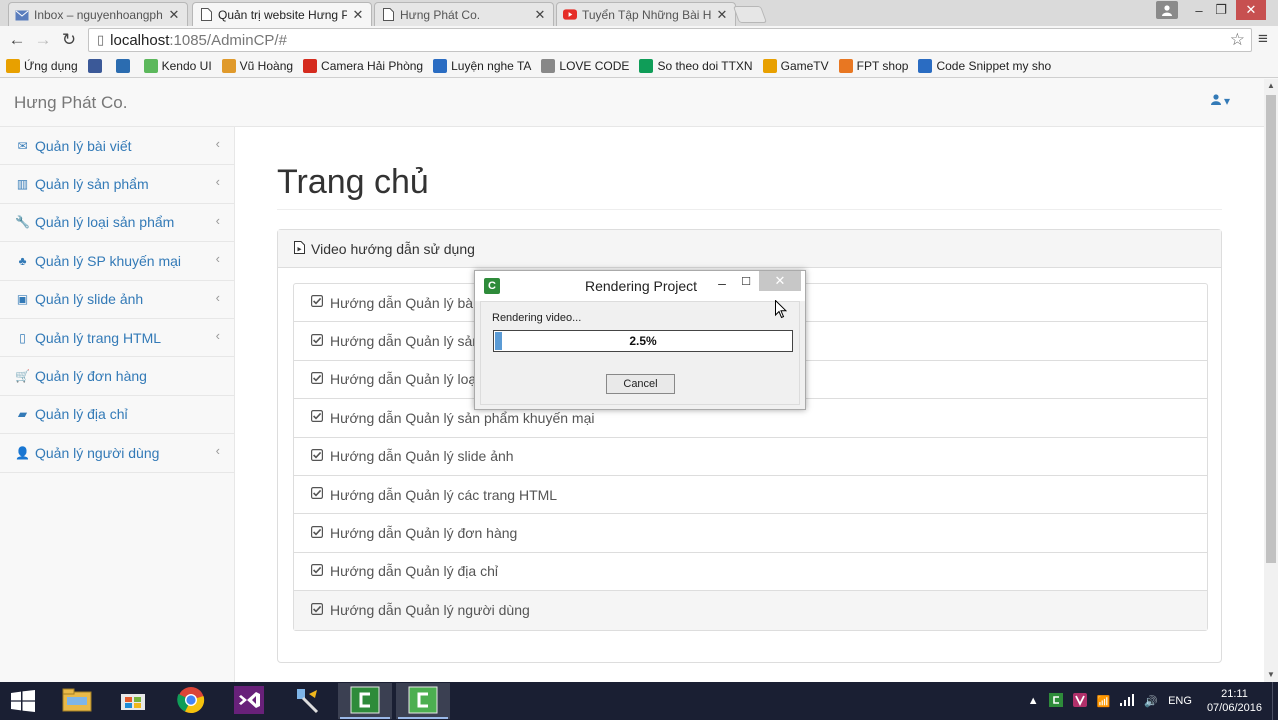 The width and height of the screenshot is (1278, 720). I want to click on panel-heading: Video hướng dẫn sử dụng, so click(749, 249).